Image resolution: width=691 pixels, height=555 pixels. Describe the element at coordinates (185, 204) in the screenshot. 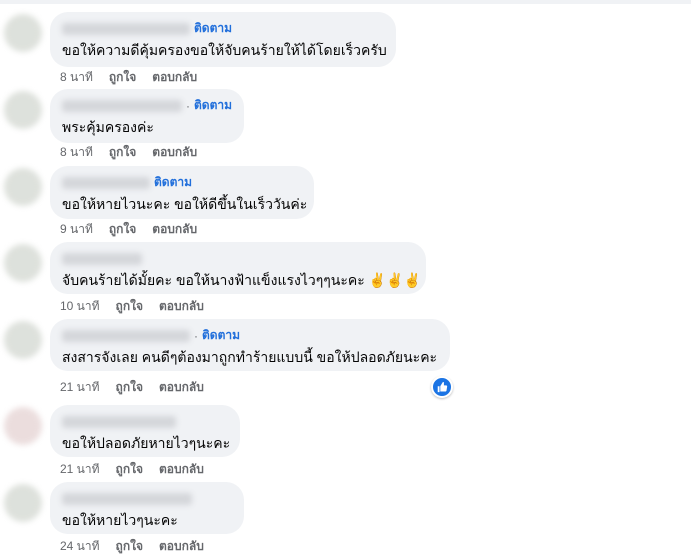

I see `comment-text: ขอให้หายไวนะคะ ขอให้ดีขึ้นในเร็ววันค่ะ` at that location.